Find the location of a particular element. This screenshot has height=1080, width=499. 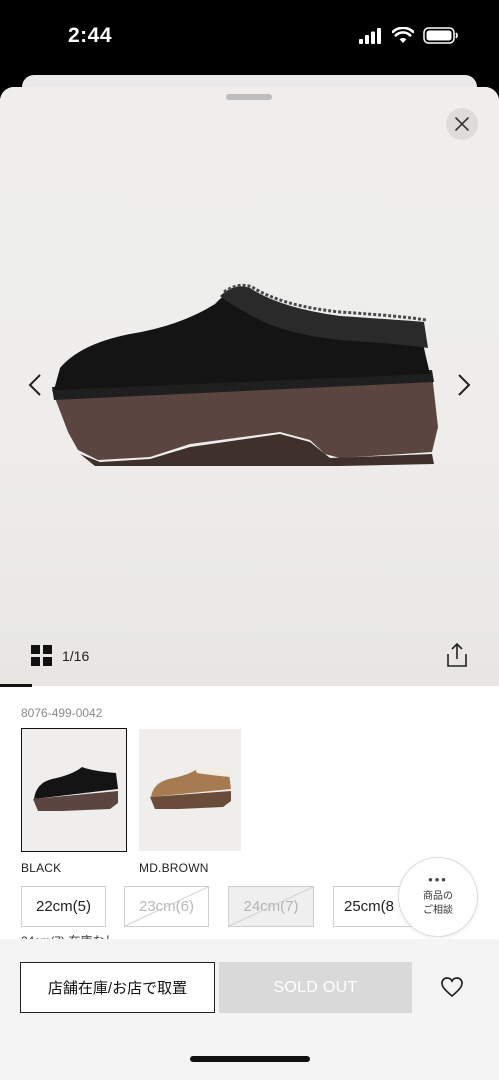

size-option-22cm: 22cm(5) is located at coordinates (63, 906).